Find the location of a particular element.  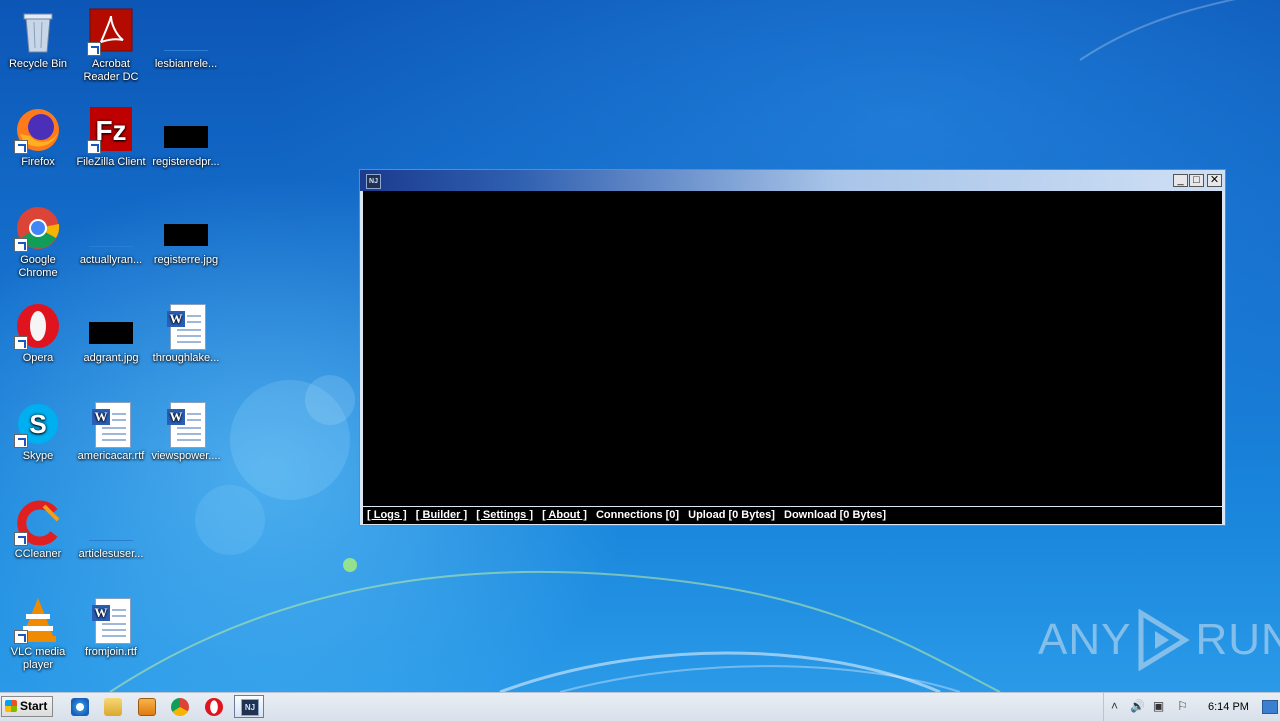

desktop-icon-label: FileZilla Client is located at coordinates (111, 162).